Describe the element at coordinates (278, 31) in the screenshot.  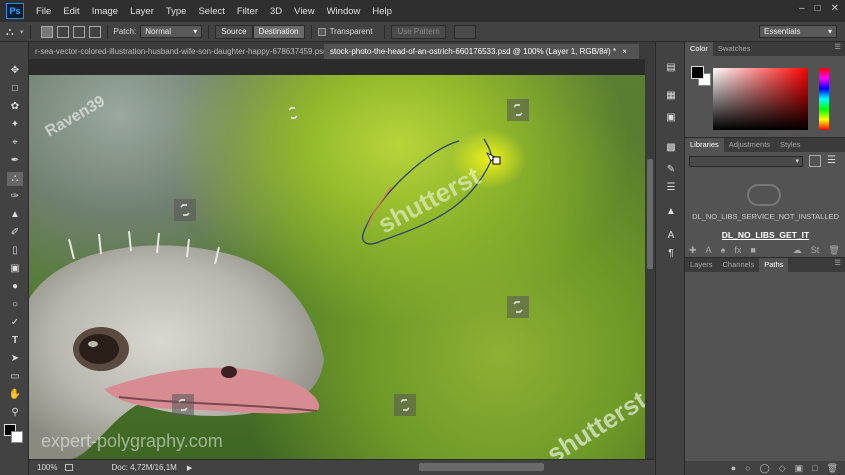
I see `destination-button: Destination` at that location.